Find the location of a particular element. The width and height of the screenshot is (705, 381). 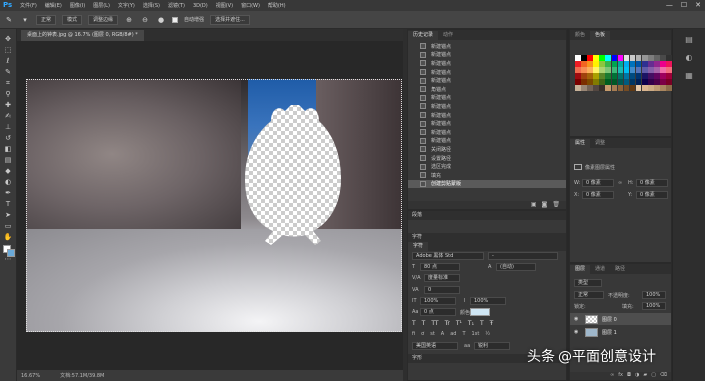

brush-subtract-icon: ⊖ is located at coordinates (145, 20).